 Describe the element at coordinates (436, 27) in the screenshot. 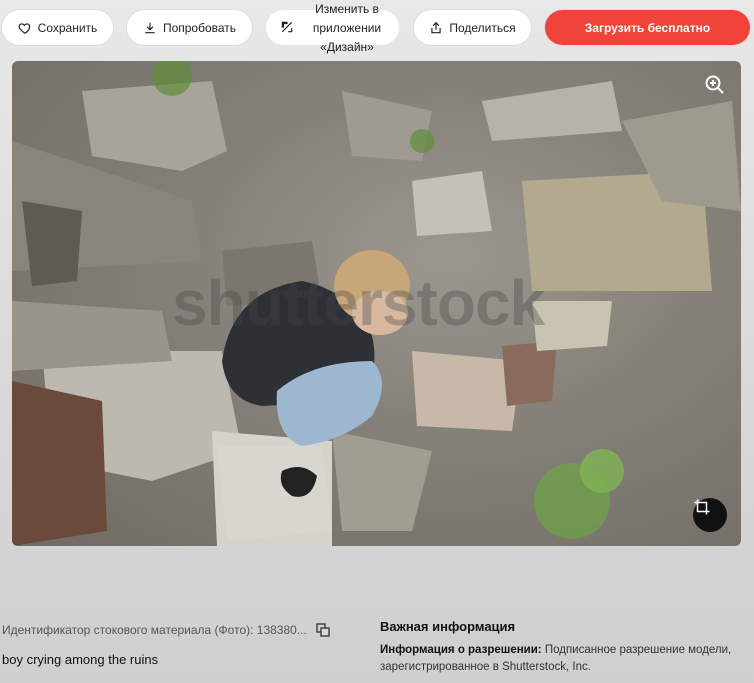

I see `share-icon` at that location.